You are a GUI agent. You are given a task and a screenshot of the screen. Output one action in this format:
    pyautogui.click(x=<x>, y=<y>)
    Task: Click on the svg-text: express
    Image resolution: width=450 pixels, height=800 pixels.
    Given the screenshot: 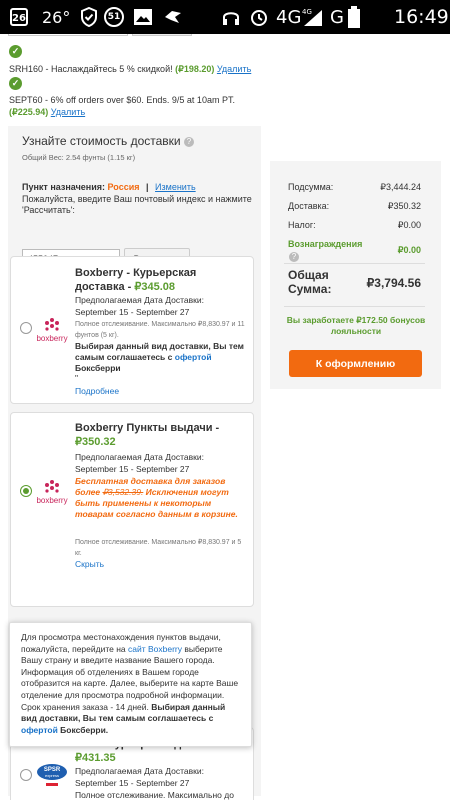 What is the action you would take?
    pyautogui.click(x=52, y=775)
    